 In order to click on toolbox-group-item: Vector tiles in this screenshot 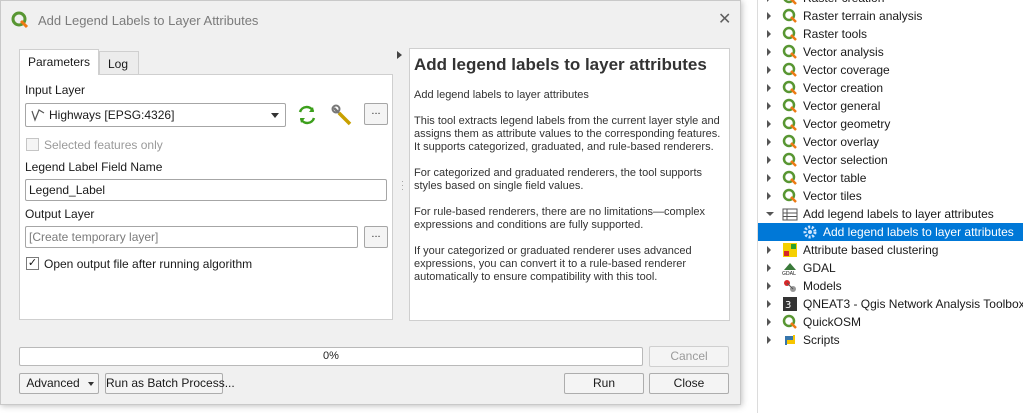, I will do `click(890, 196)`.